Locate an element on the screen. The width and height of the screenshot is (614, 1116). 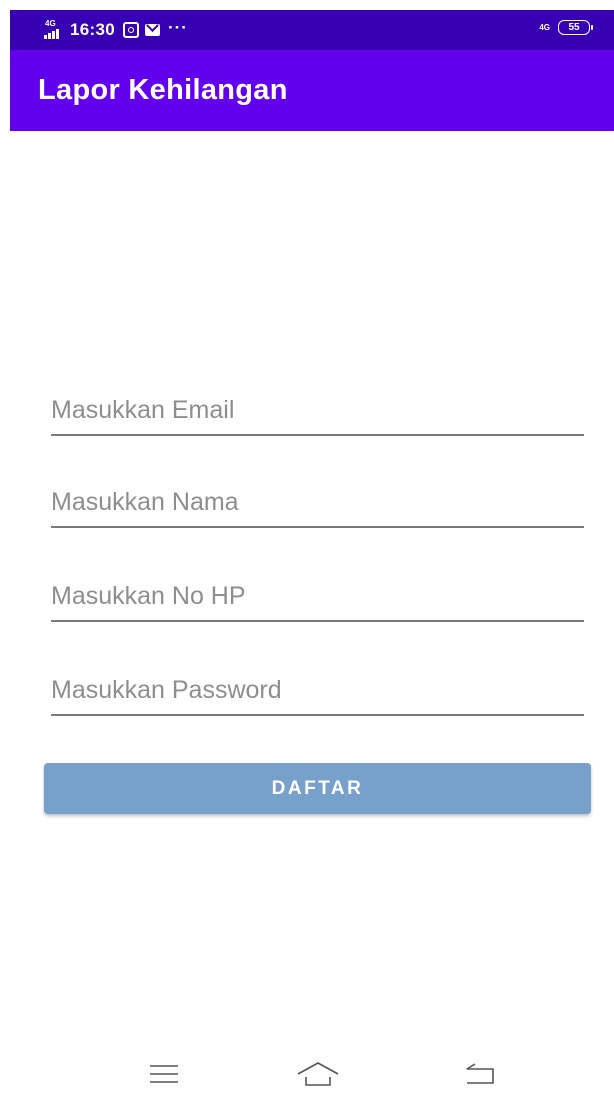
menu-icon is located at coordinates (164, 1074).